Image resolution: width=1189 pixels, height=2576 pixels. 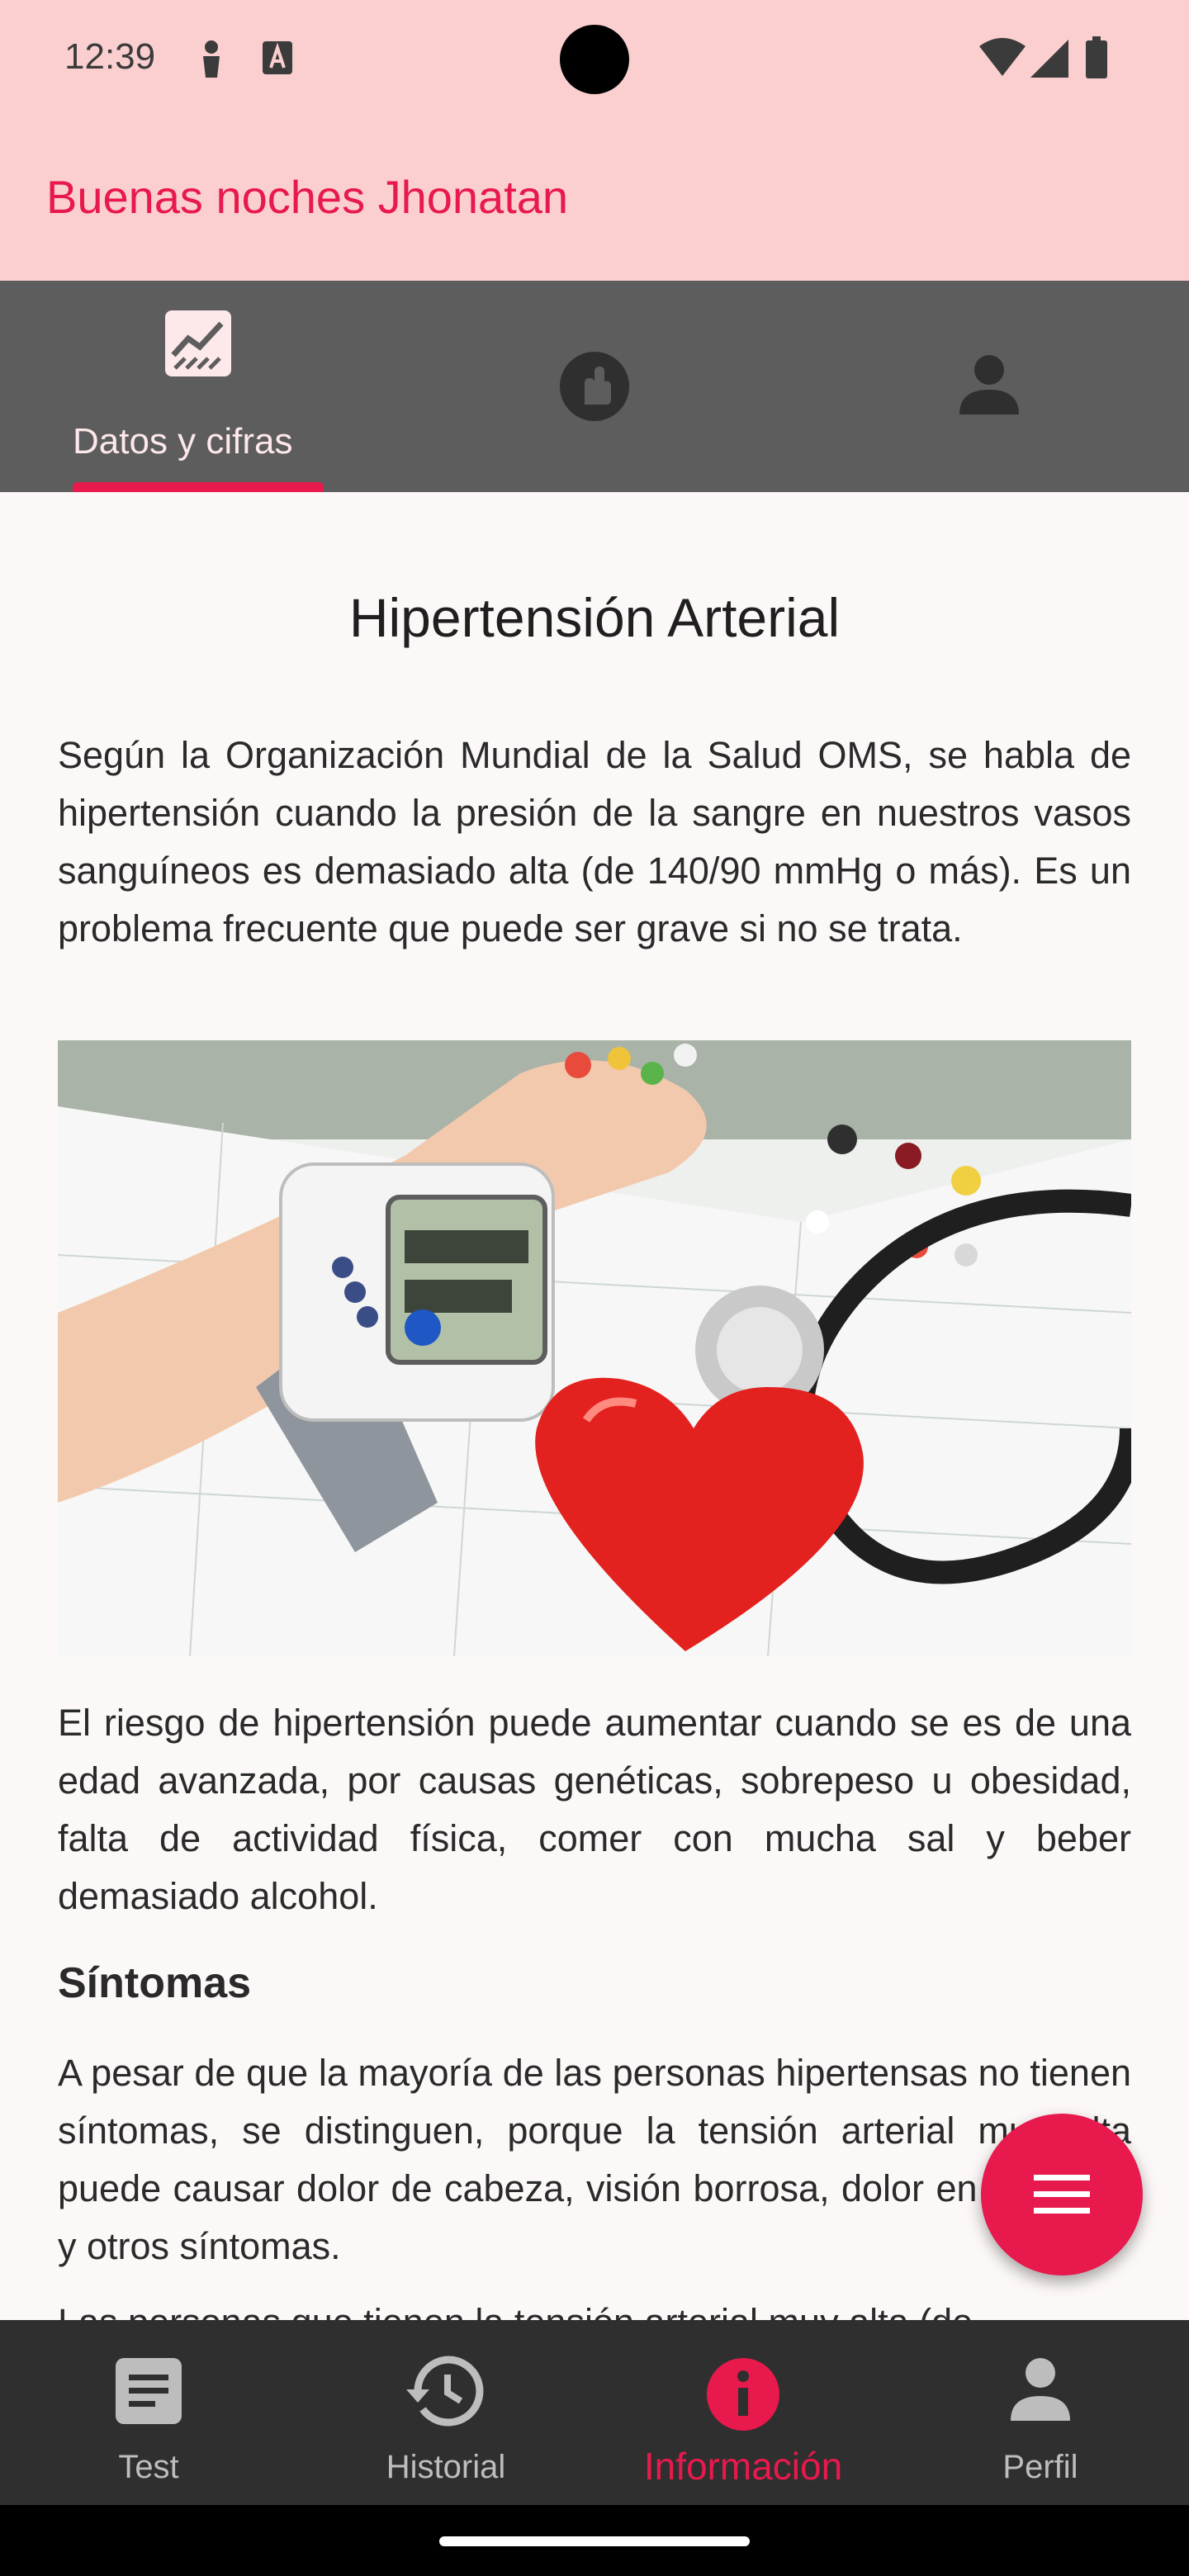 I want to click on menu-fab-button, so click(x=1062, y=2194).